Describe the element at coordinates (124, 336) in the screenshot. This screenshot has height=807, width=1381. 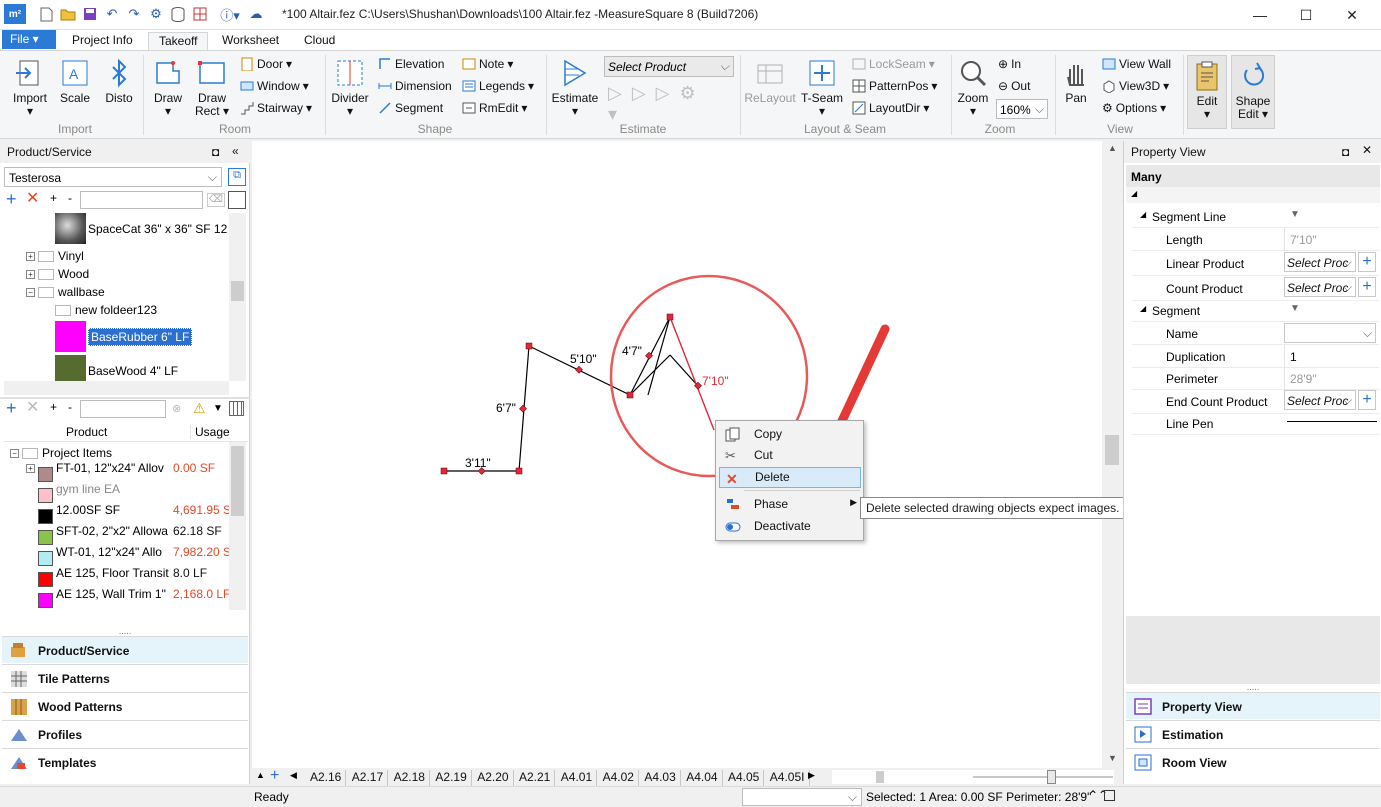
I see `tree-item-baserubber: BaseRubber 6" LF` at that location.